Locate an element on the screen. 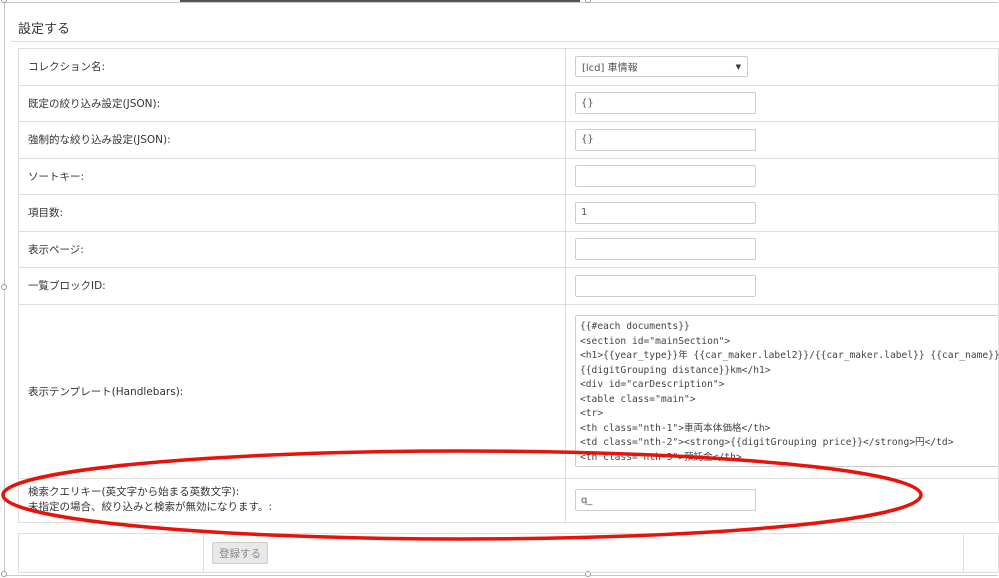 The width and height of the screenshot is (999, 578). sort-key-label: ソートキー: is located at coordinates (292, 176).